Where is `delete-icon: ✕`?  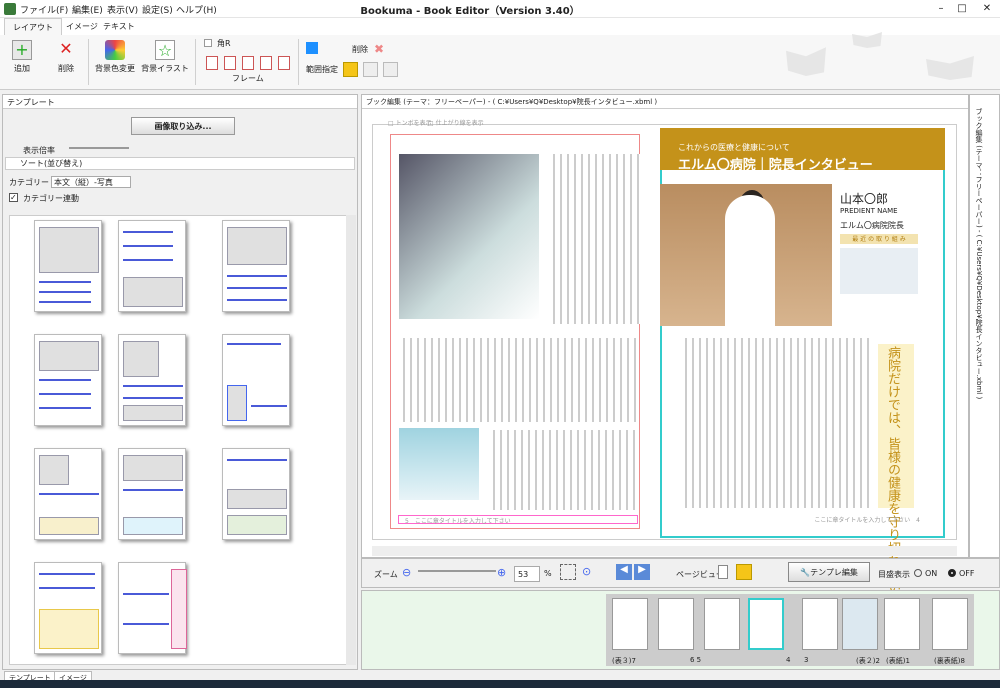 delete-icon: ✕ is located at coordinates (66, 48).